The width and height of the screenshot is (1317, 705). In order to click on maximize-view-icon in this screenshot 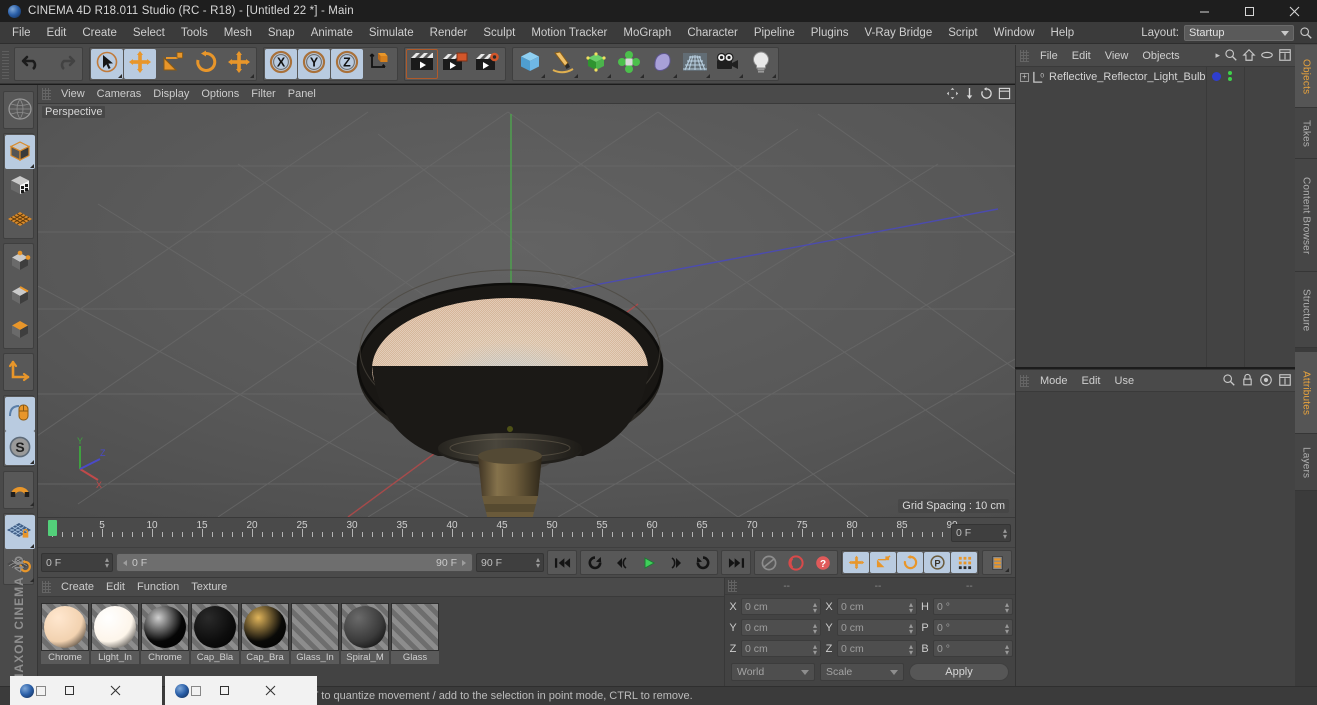, I will do `click(1004, 93)`.